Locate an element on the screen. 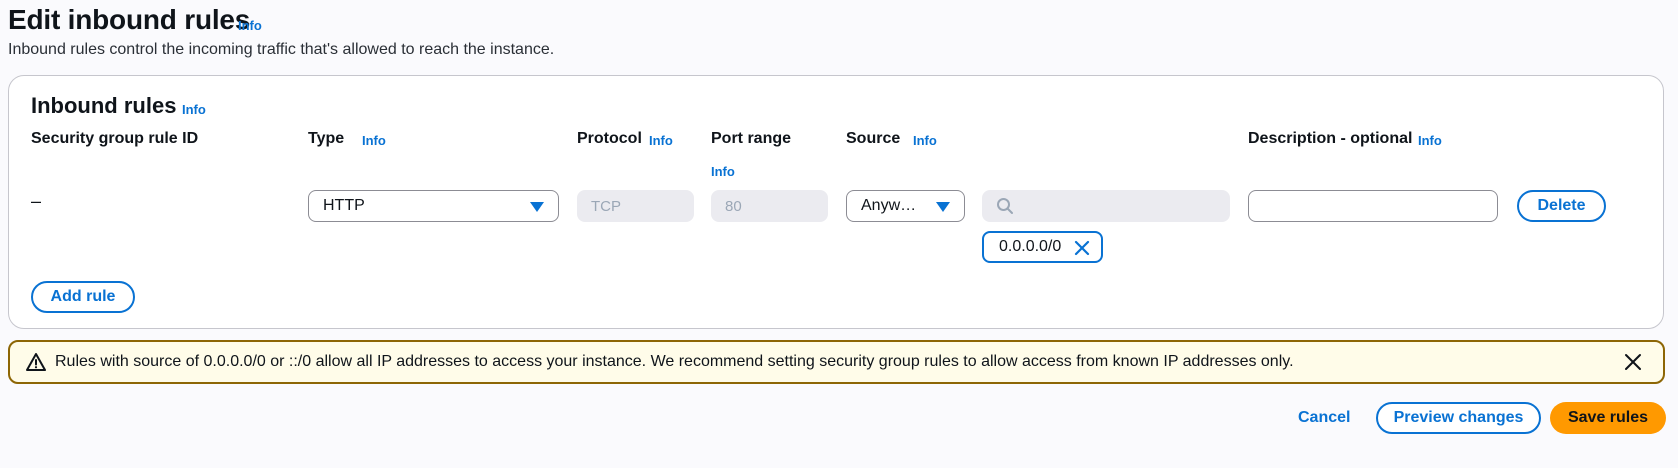  description-input is located at coordinates (1373, 206).